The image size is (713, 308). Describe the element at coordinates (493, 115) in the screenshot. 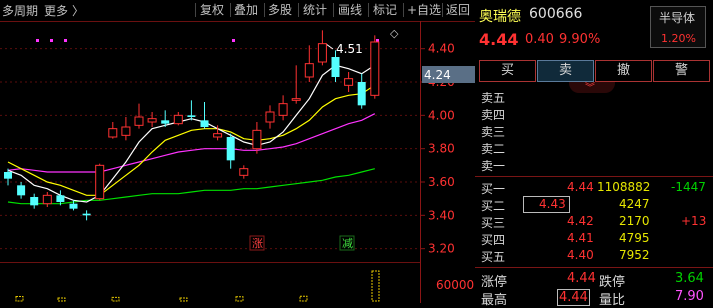

I see `ask-label: 卖四` at that location.